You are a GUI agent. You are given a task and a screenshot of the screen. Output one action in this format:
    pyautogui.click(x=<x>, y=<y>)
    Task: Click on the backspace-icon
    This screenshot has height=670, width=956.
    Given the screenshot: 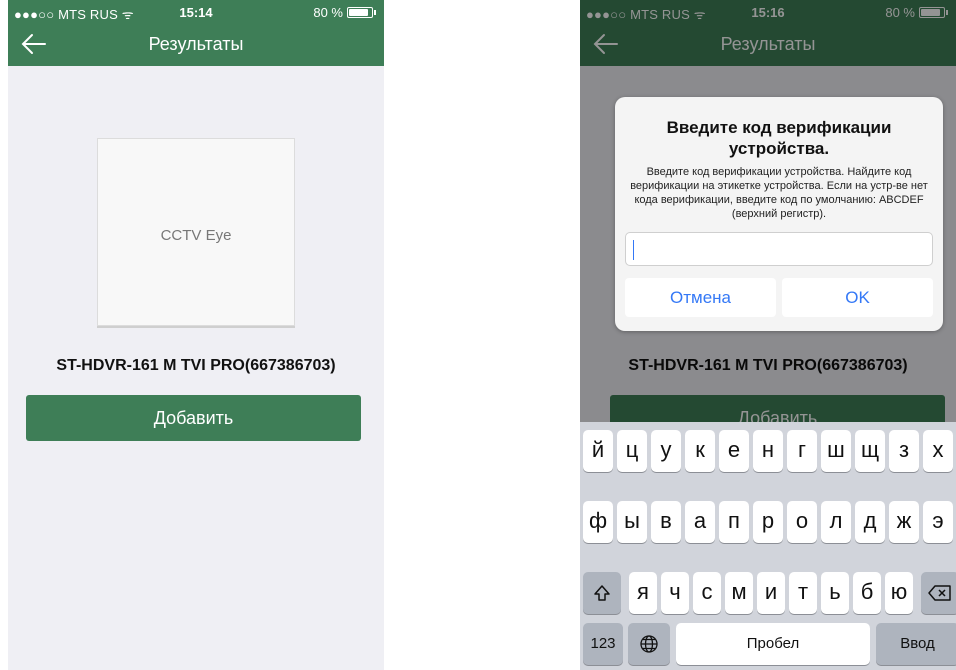 What is the action you would take?
    pyautogui.click(x=939, y=593)
    